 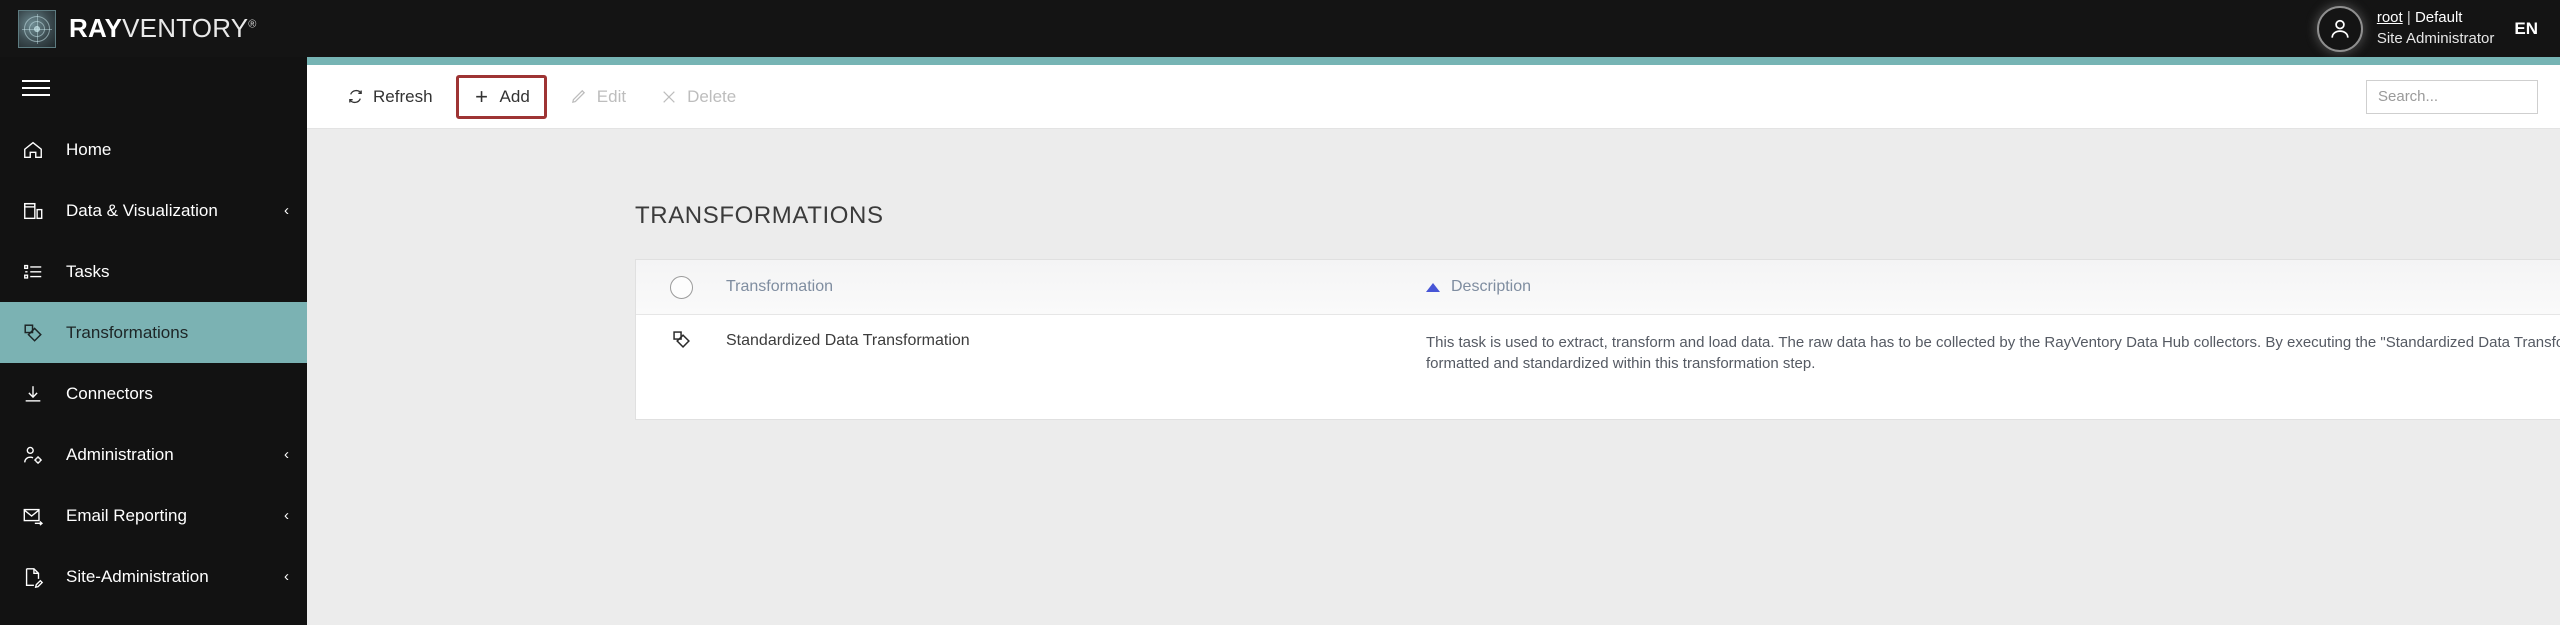 I want to click on sidebar-item-transformations: Transformations, so click(x=153, y=332).